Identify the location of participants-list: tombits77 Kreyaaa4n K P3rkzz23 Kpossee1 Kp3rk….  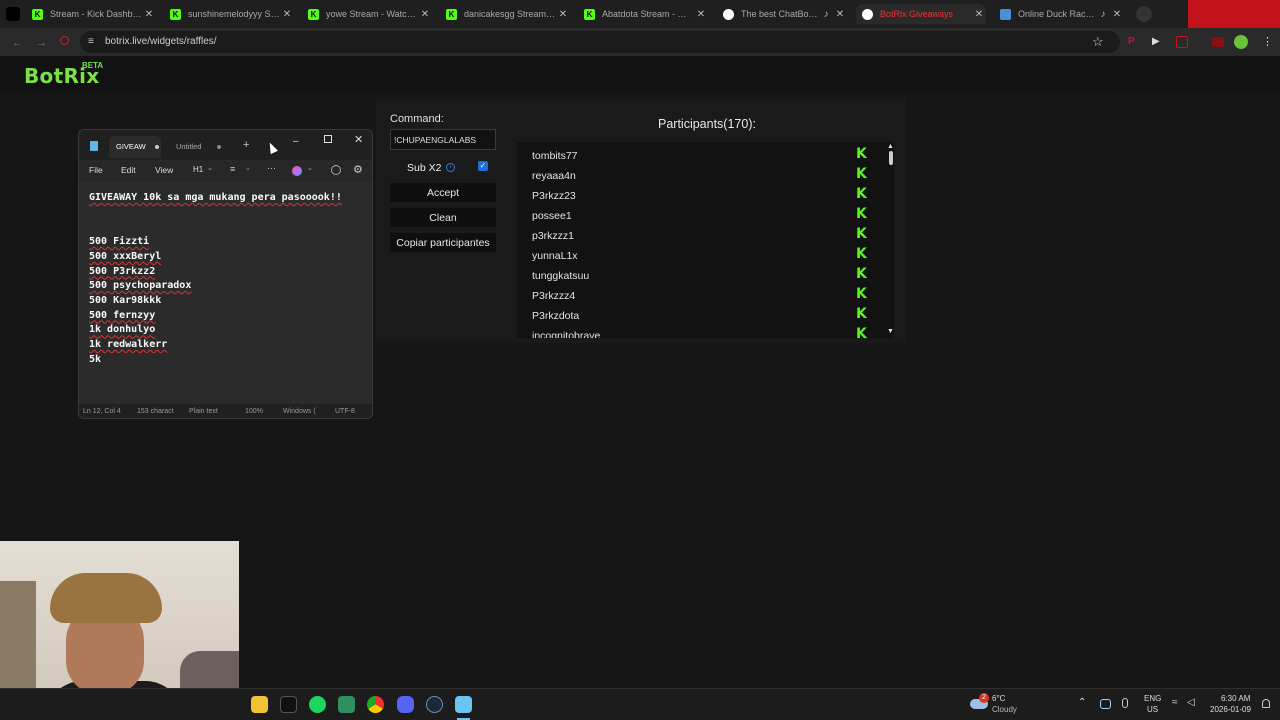
(705, 240).